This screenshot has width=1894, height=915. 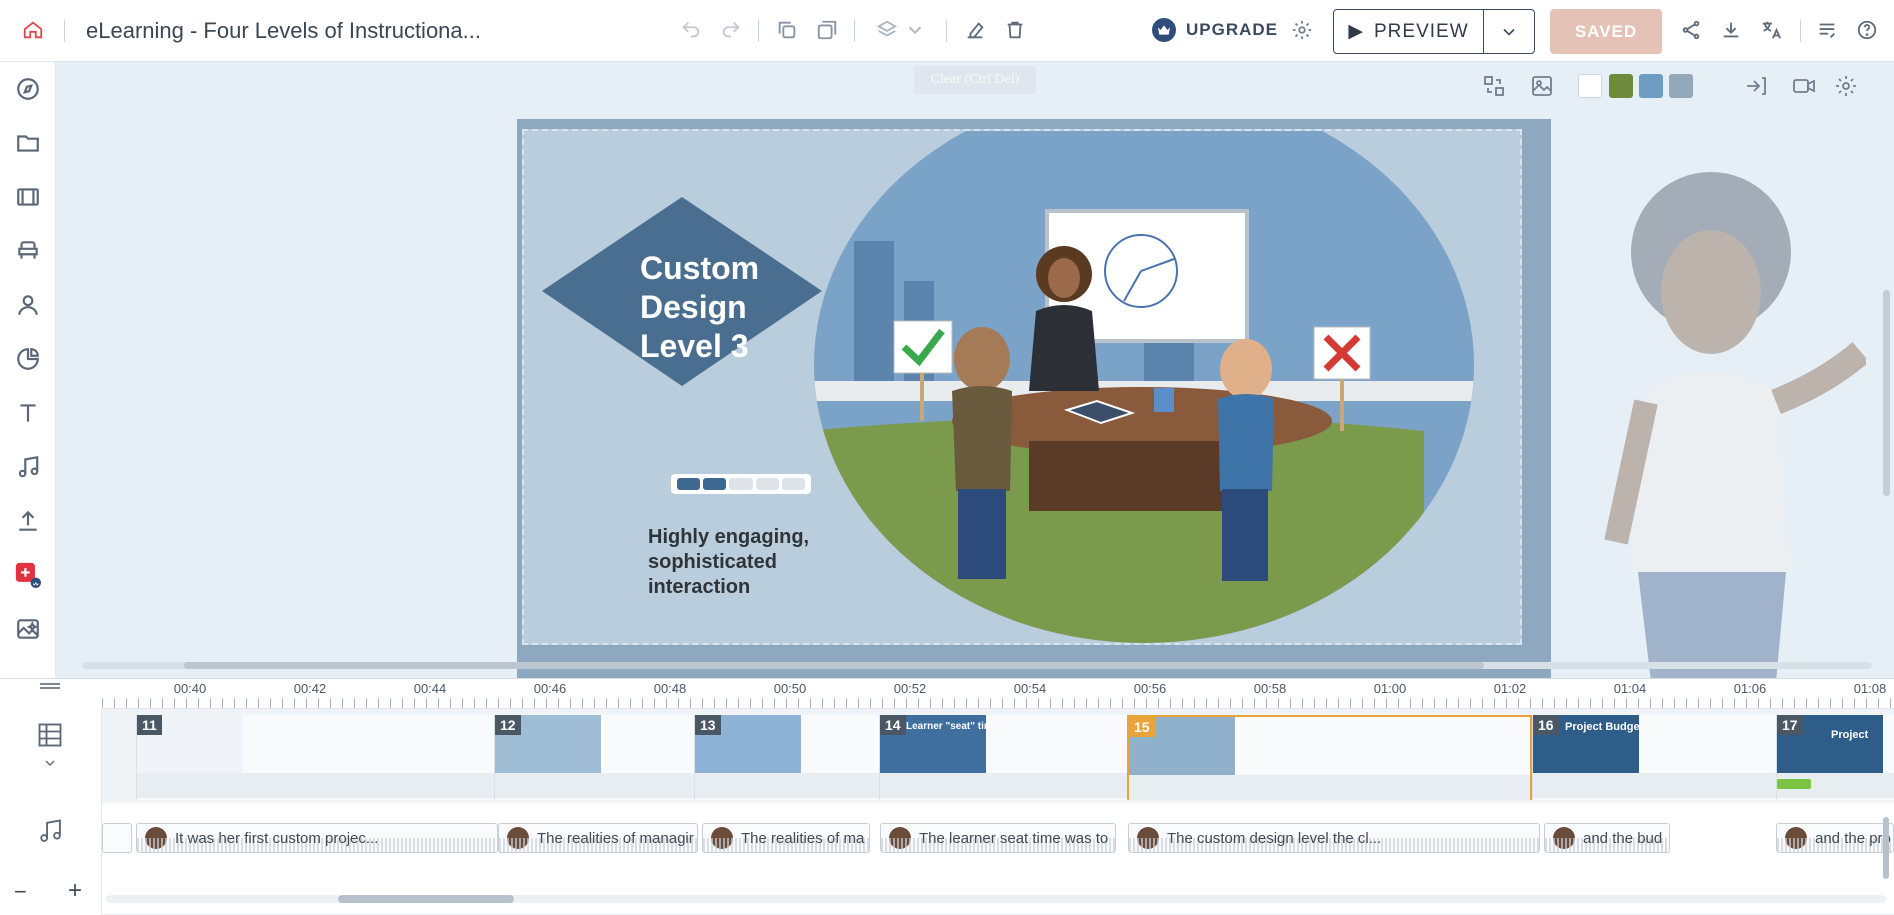 I want to click on help-icon, so click(x=1867, y=30).